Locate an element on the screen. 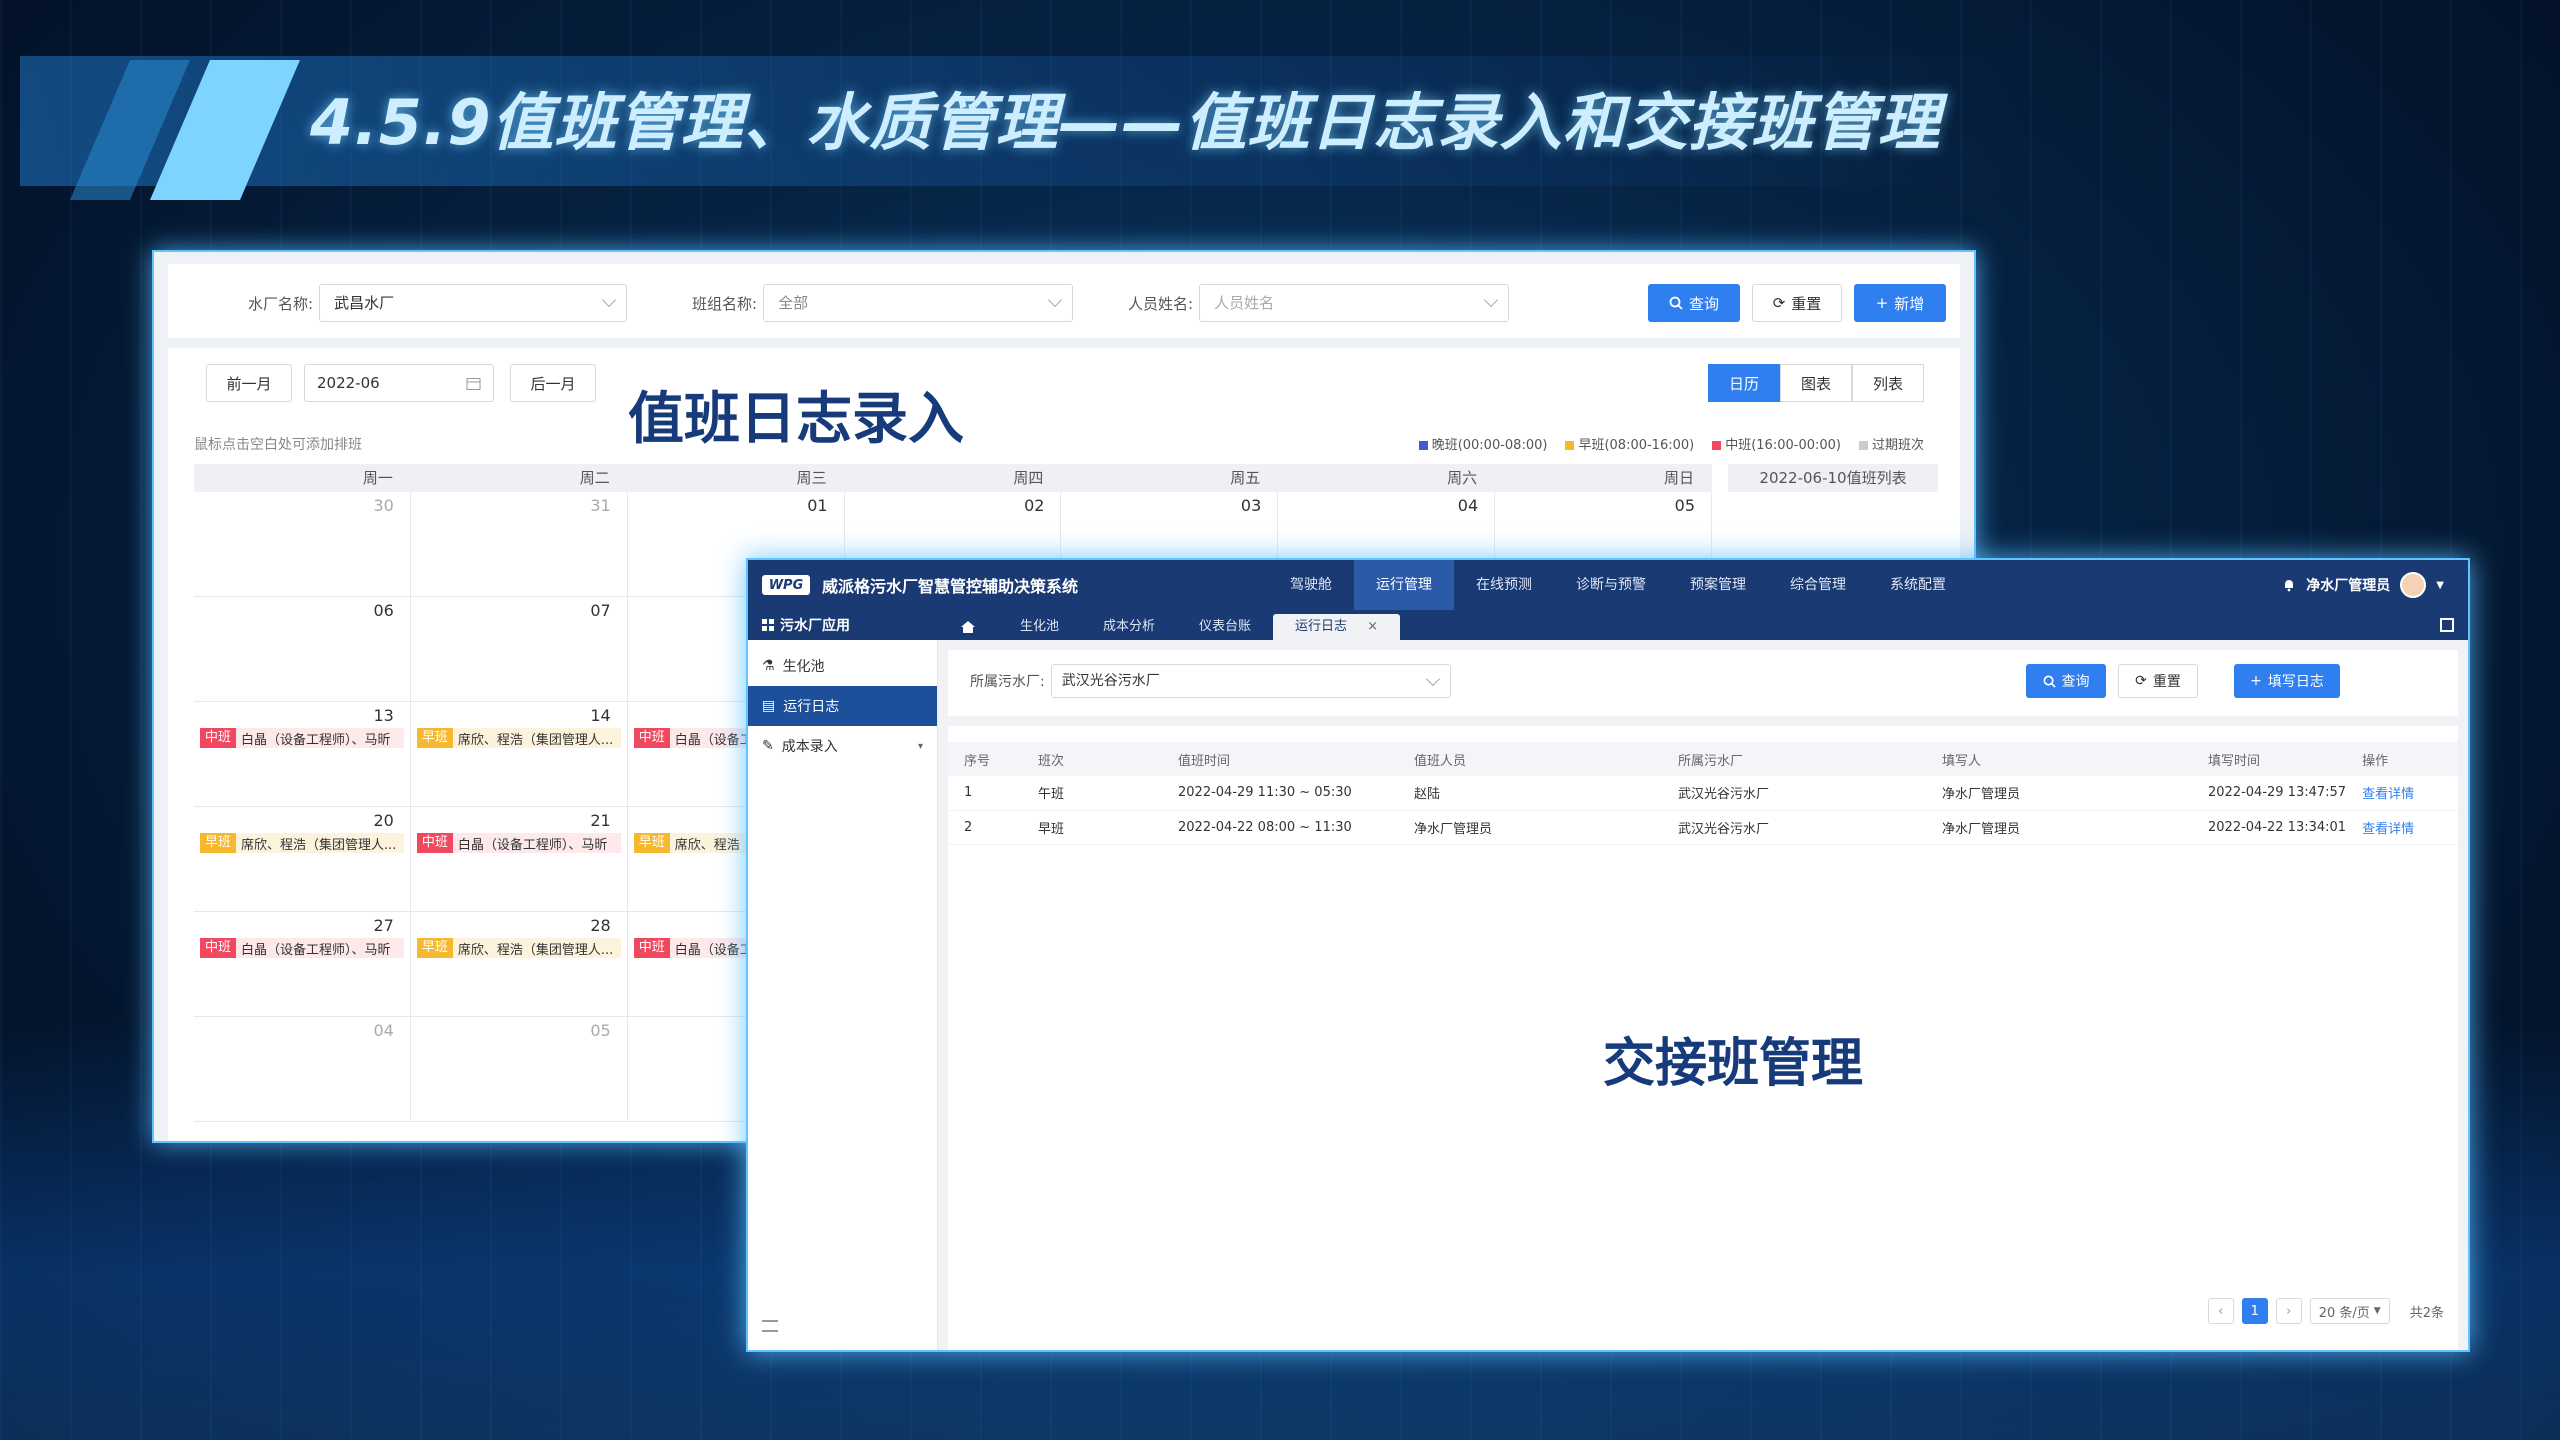  next-month-button: 后一月 is located at coordinates (553, 383).